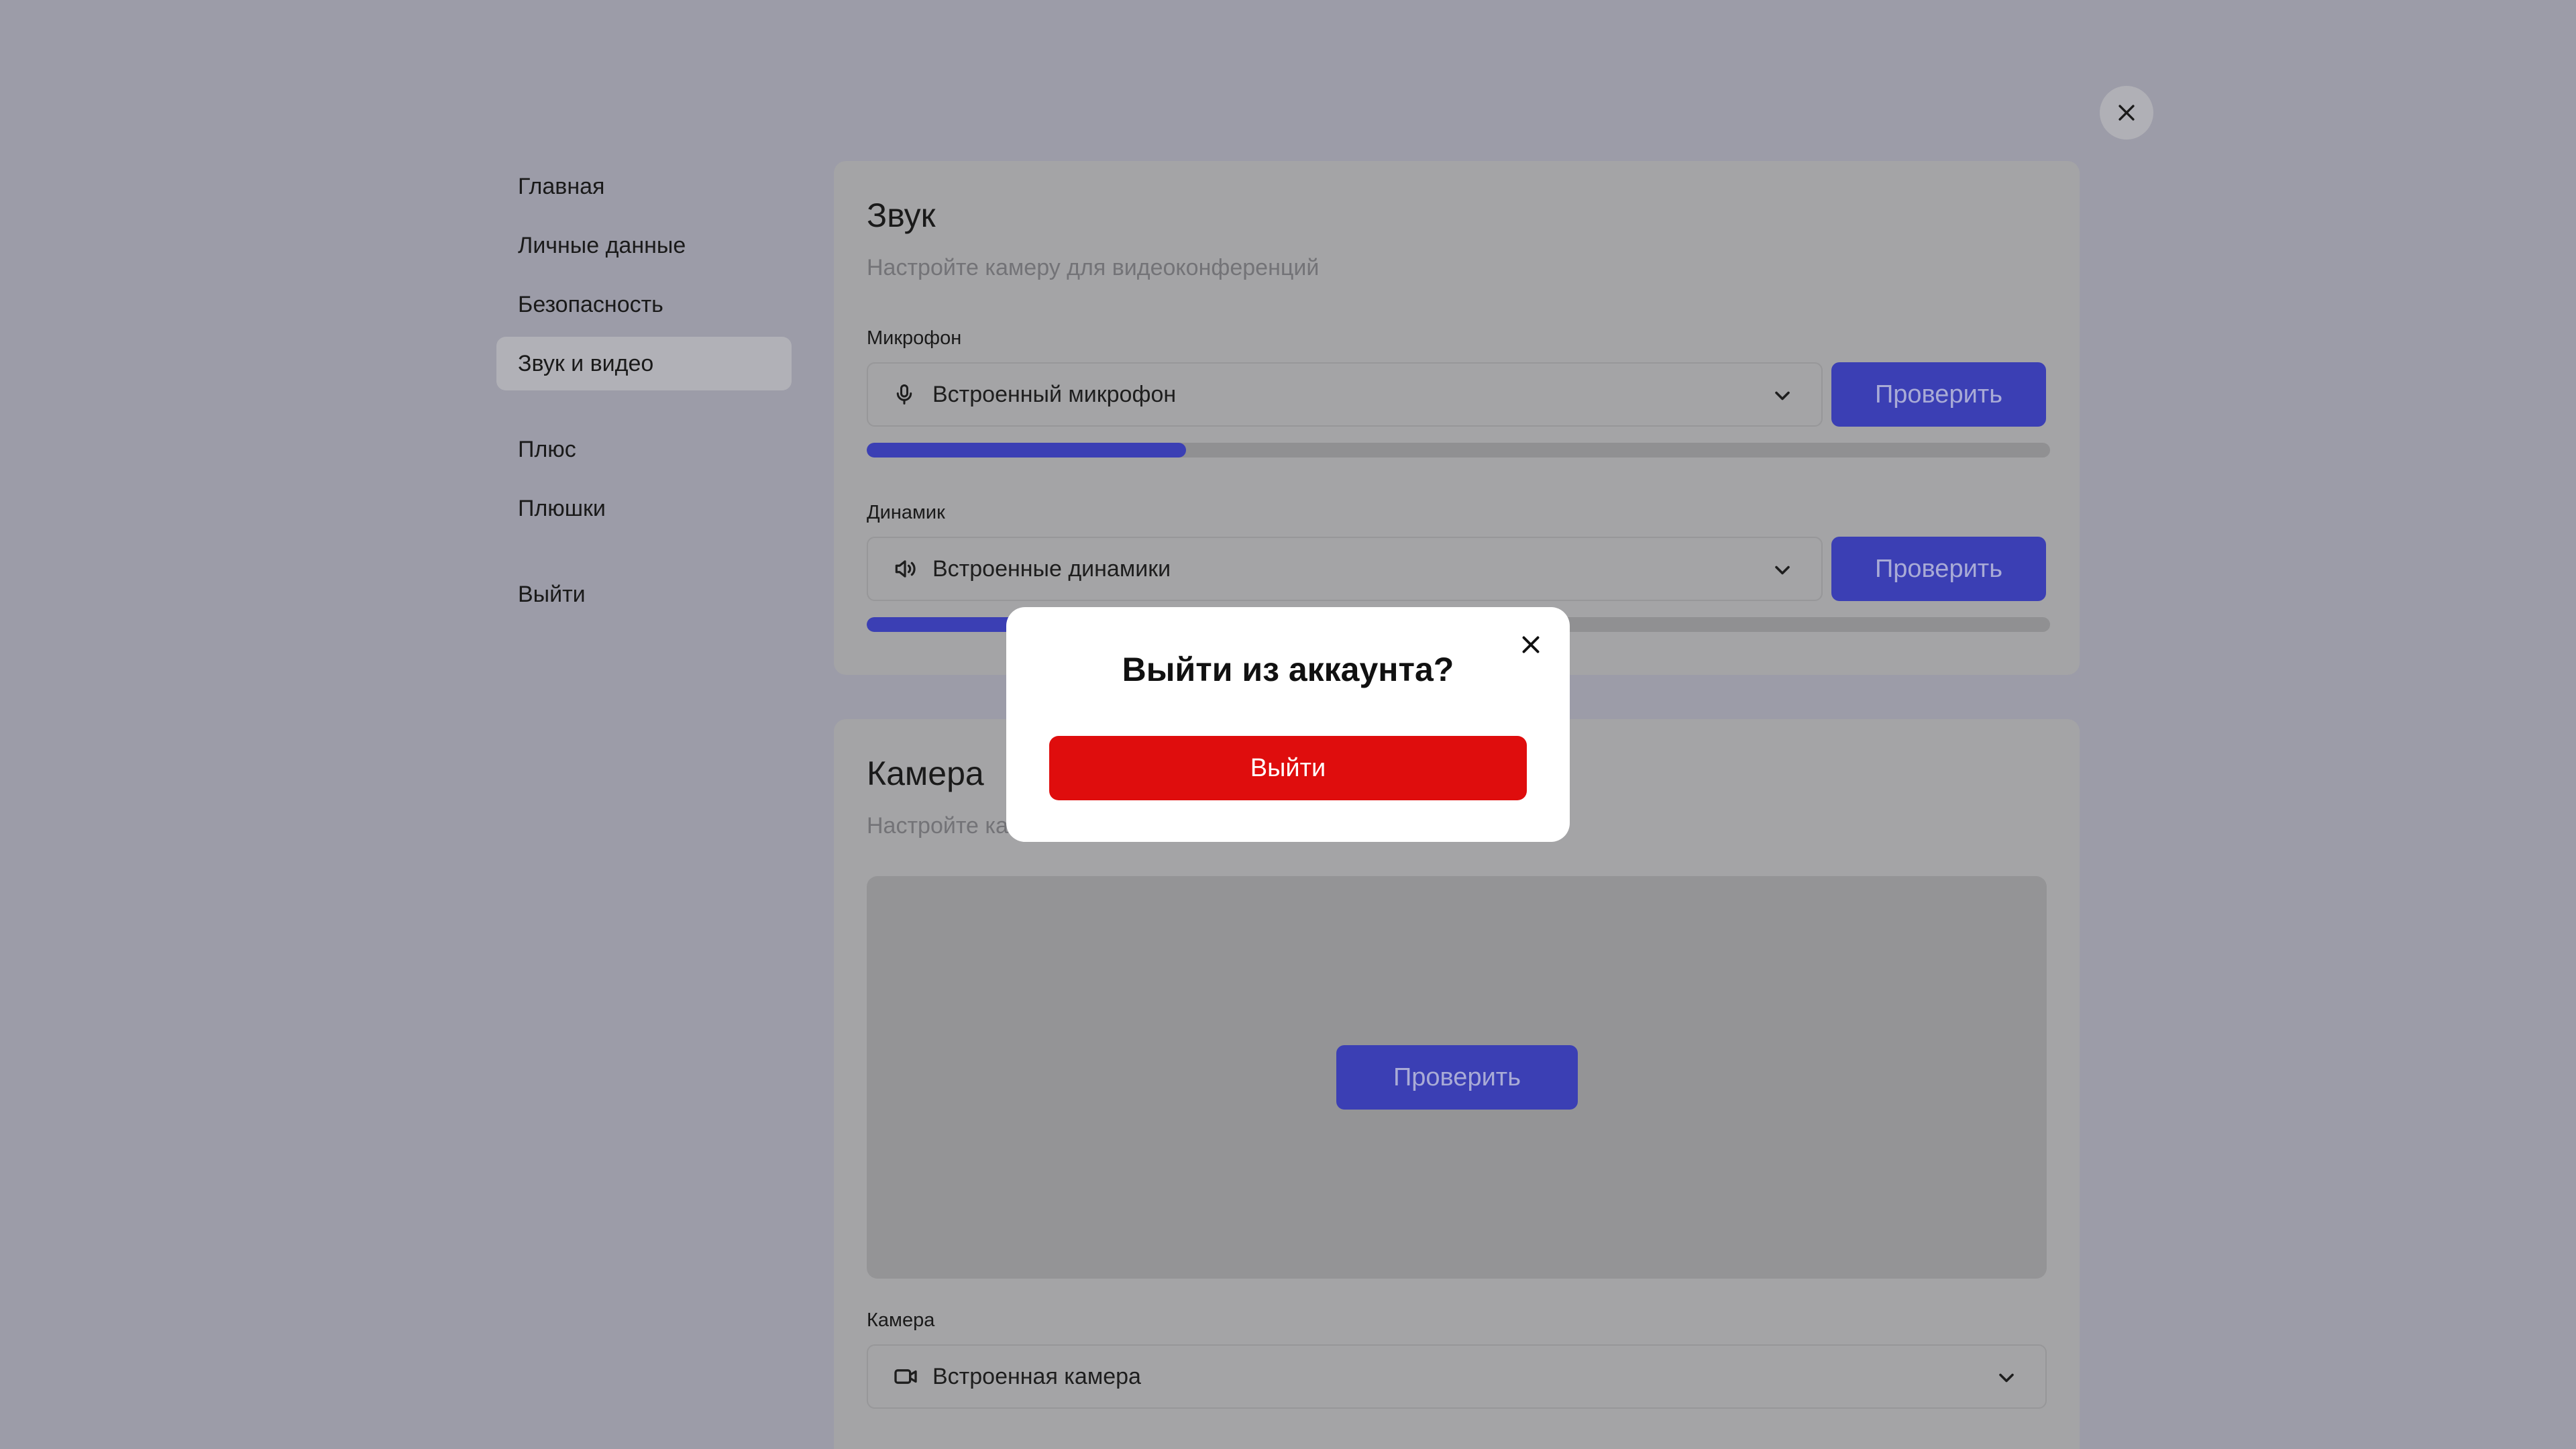  What do you see at coordinates (1345, 394) in the screenshot?
I see `microphone-select: Встроенный микрофон` at bounding box center [1345, 394].